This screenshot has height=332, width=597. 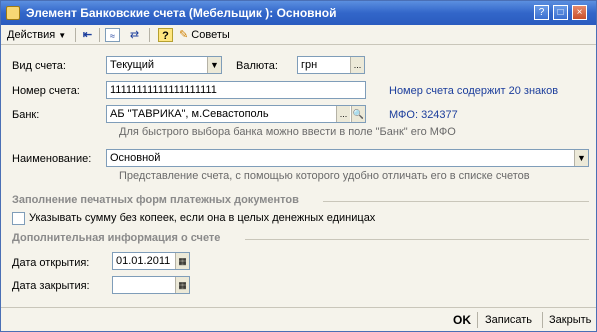 What do you see at coordinates (184, 35) in the screenshot?
I see `tips-icon: ✎` at bounding box center [184, 35].